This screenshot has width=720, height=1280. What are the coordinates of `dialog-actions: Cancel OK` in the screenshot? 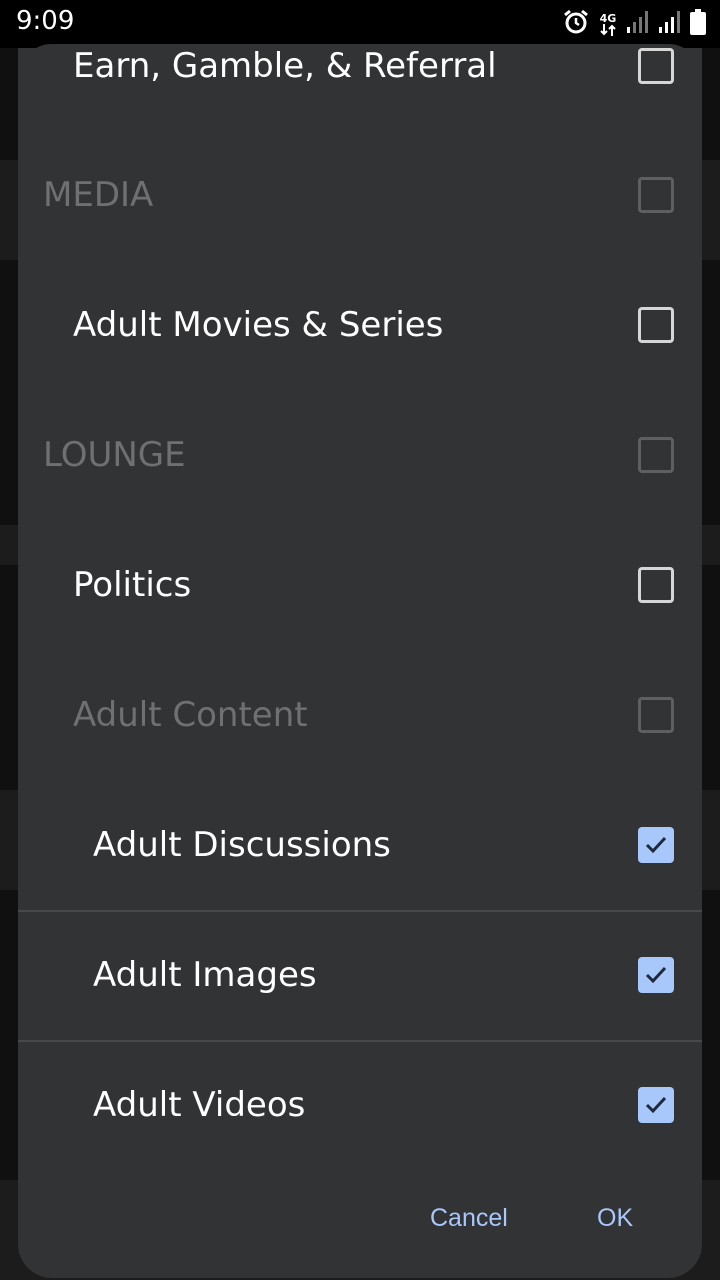 It's located at (360, 1223).